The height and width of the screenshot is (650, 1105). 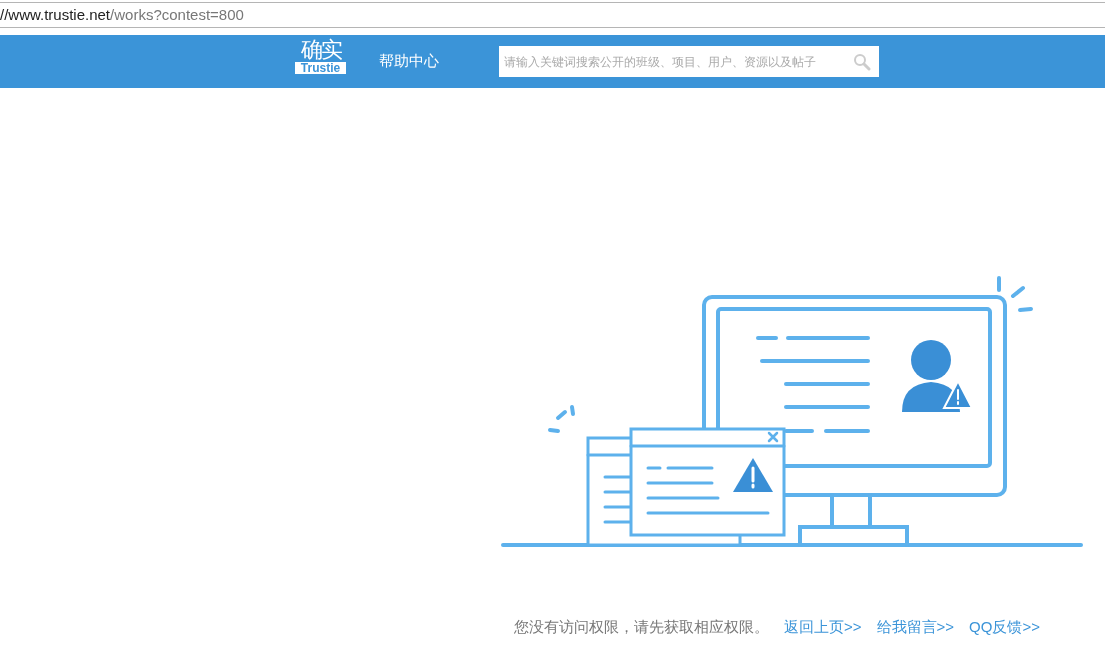 What do you see at coordinates (552, 15) in the screenshot?
I see `address-bar: //www.trustie.net/works?contest=800` at bounding box center [552, 15].